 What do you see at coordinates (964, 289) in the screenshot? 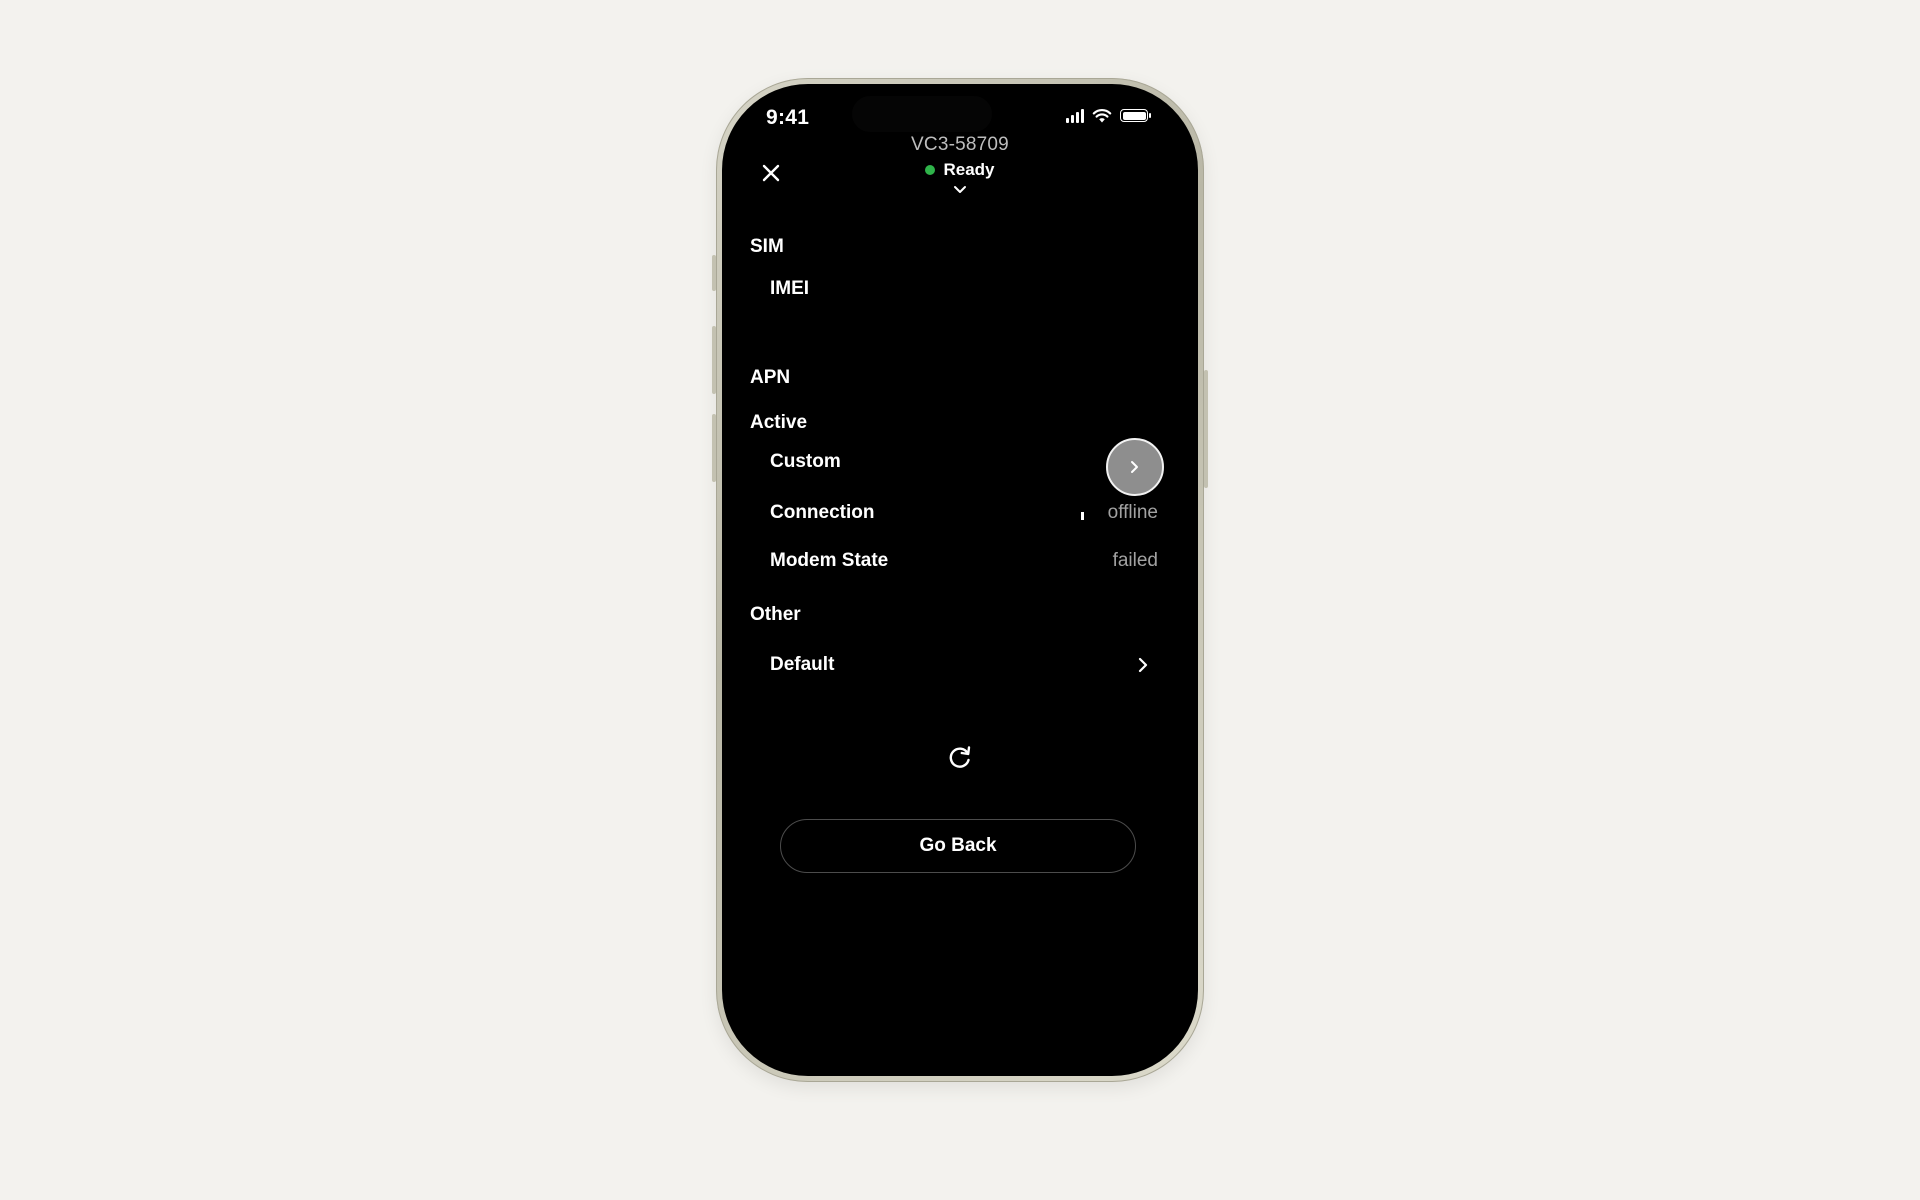
I see `imei-row: IMEI` at bounding box center [964, 289].